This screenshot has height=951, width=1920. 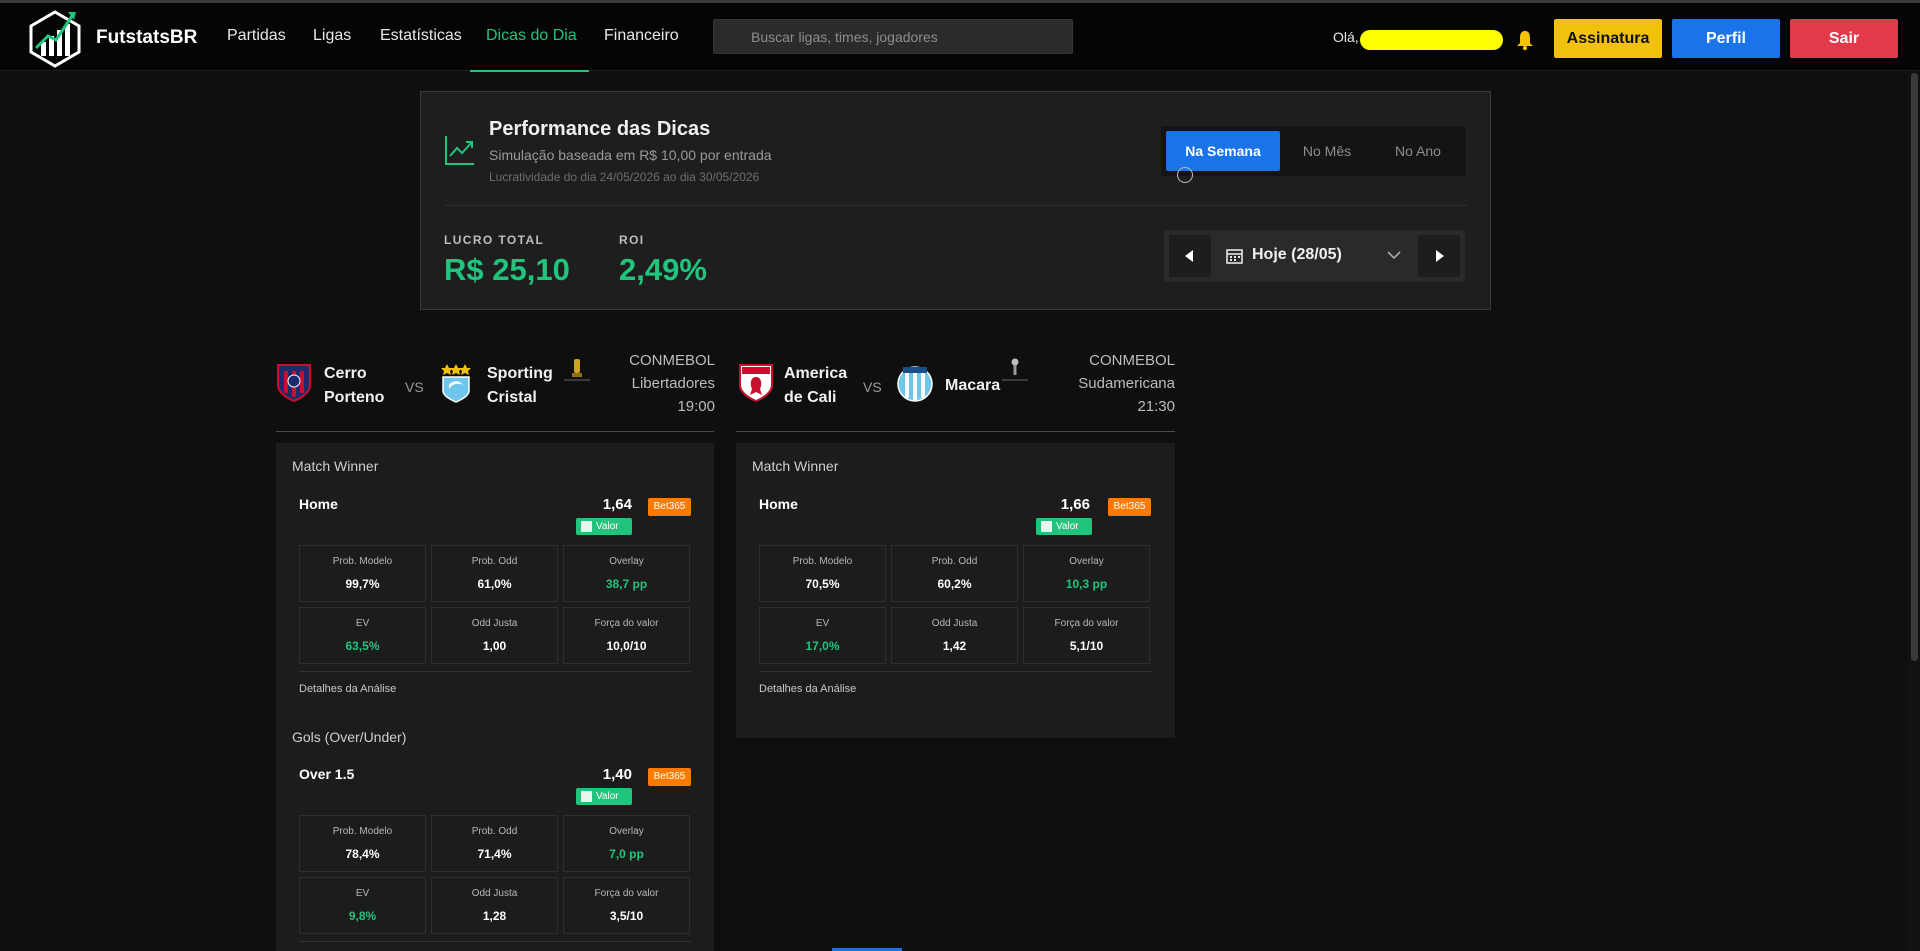 I want to click on chevron-down-icon, so click(x=1394, y=255).